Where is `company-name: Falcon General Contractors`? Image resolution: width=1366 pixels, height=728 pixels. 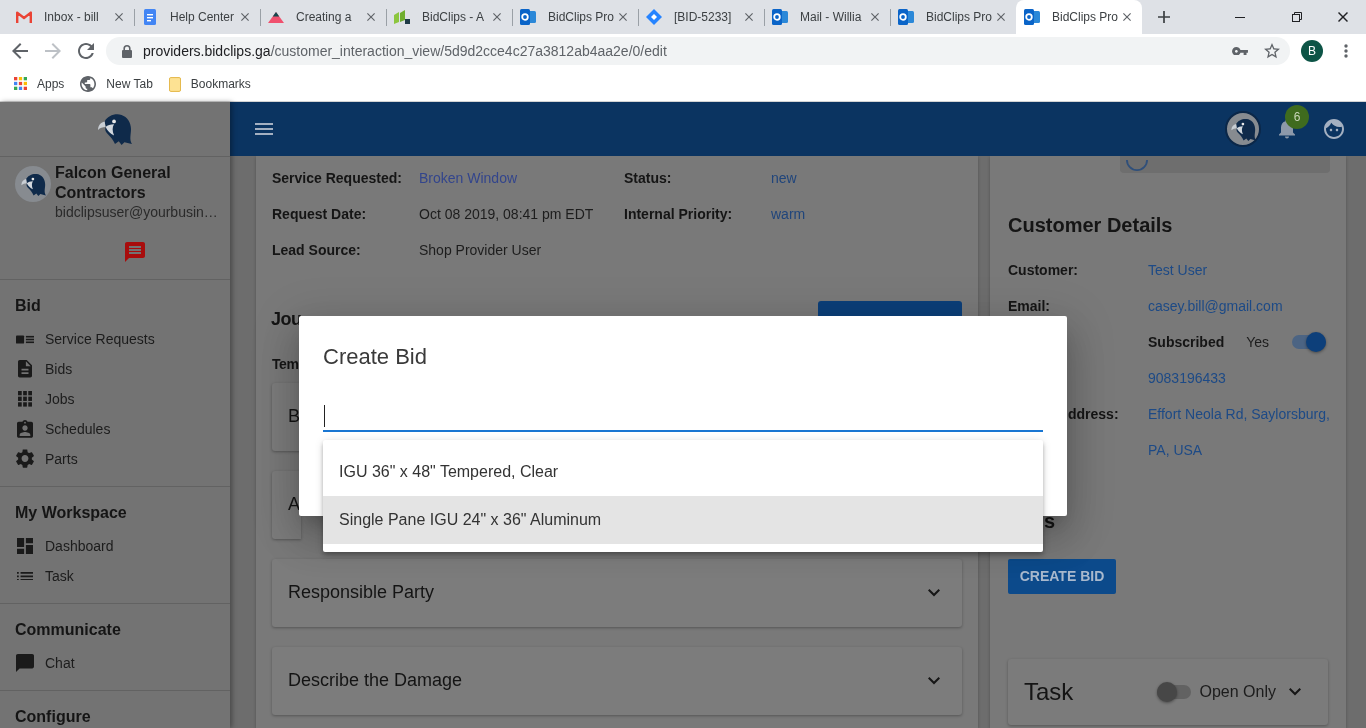 company-name: Falcon General Contractors is located at coordinates (113, 183).